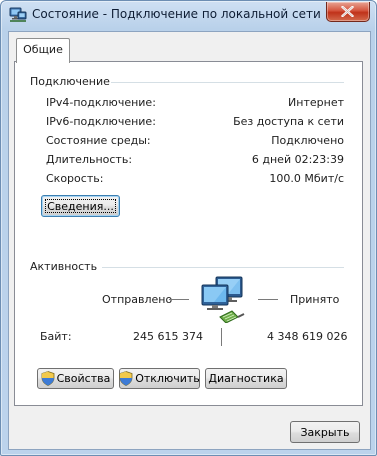  What do you see at coordinates (288, 121) in the screenshot?
I see `ipv6-value: Без доступа к сети` at bounding box center [288, 121].